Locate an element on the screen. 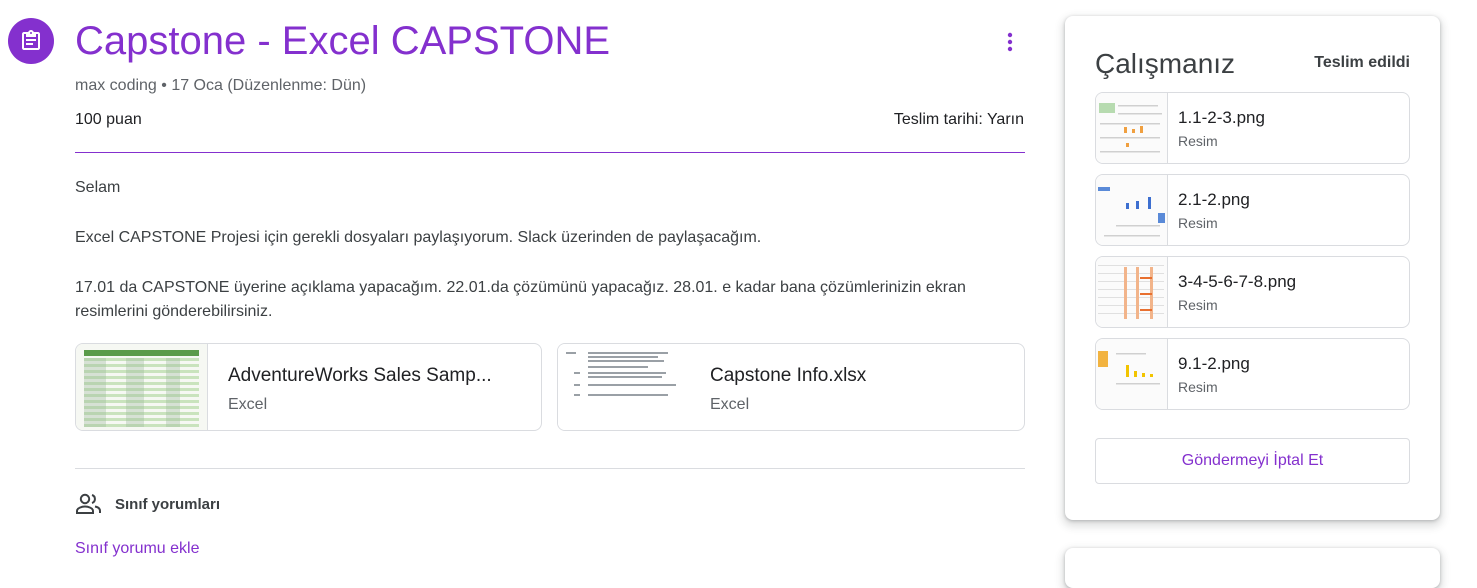  due-date-label: Teslim tarihi: Yarın is located at coordinates (958, 119).